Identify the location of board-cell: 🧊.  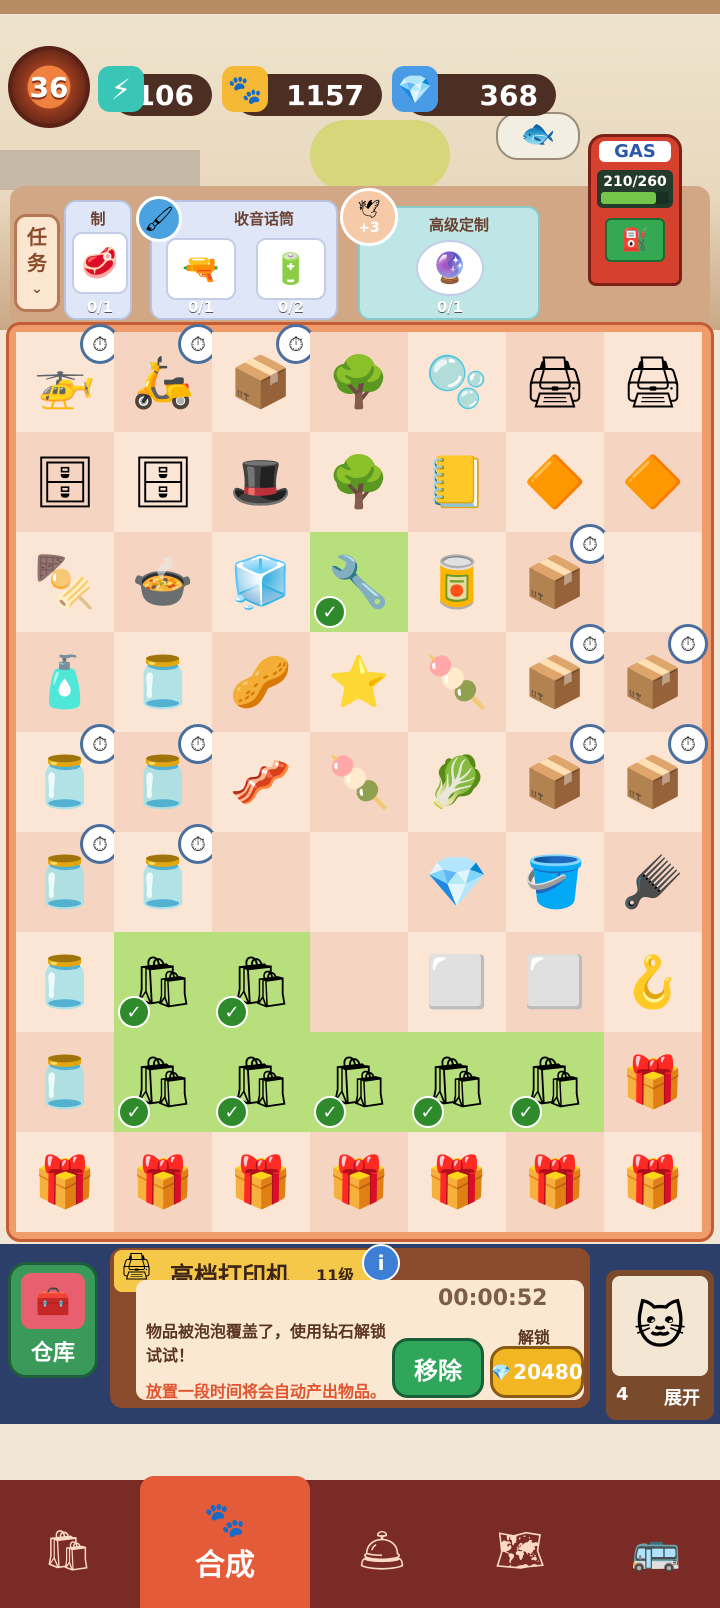
(261, 582).